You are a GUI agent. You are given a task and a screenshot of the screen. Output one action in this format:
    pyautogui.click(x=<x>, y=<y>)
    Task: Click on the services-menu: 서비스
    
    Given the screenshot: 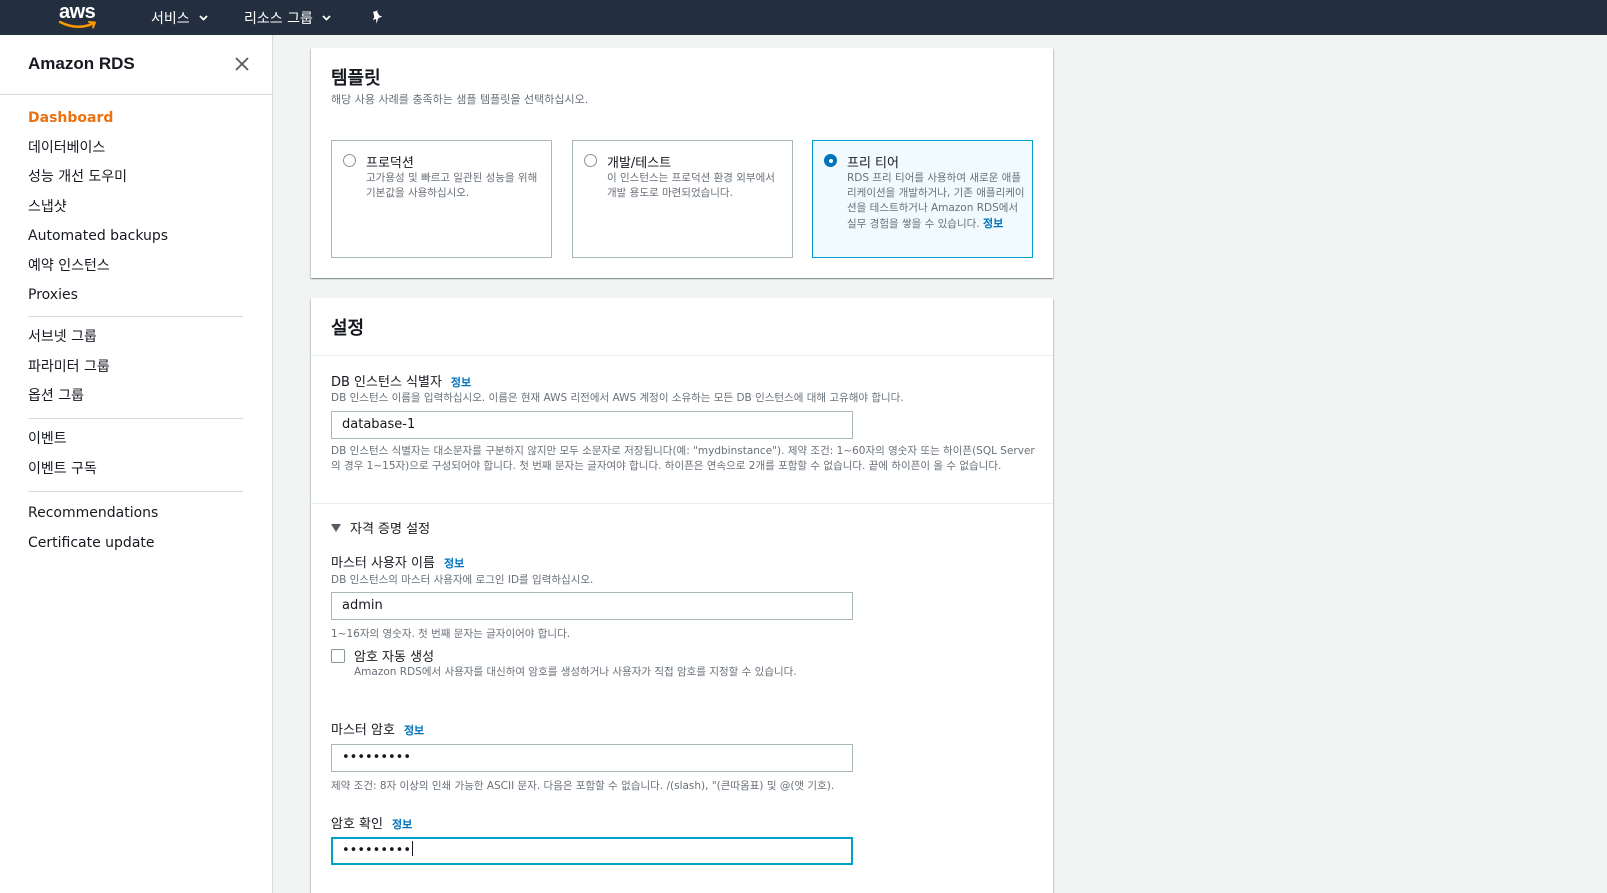 What is the action you would take?
    pyautogui.click(x=180, y=17)
    